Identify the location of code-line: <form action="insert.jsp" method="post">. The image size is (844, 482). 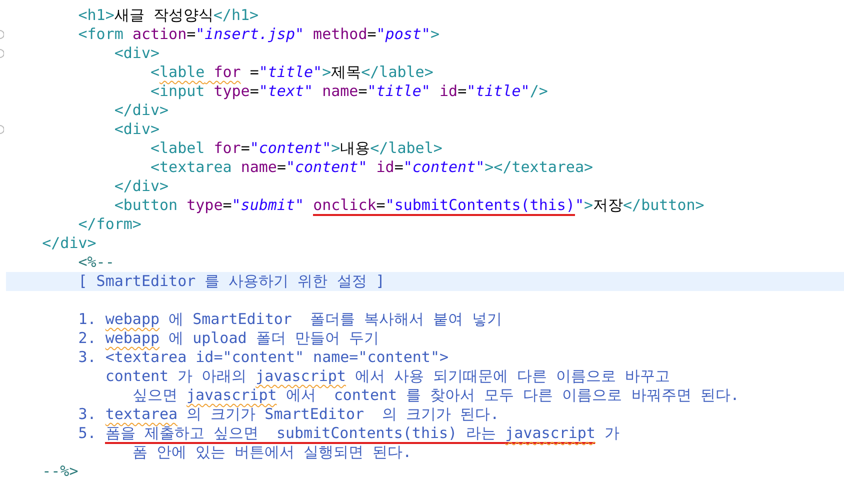
(258, 34).